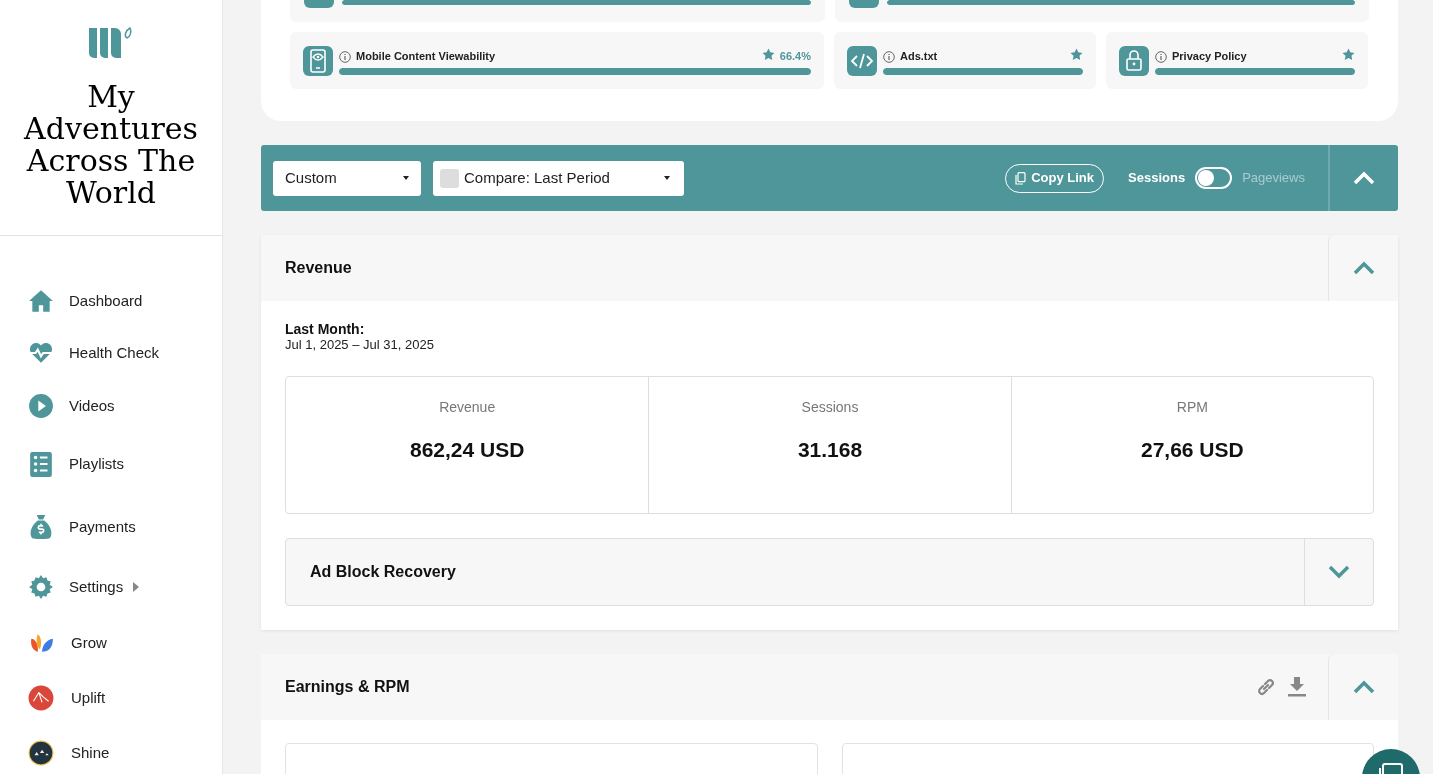 This screenshot has width=1433, height=774. I want to click on sparkle-icon, so click(41, 753).